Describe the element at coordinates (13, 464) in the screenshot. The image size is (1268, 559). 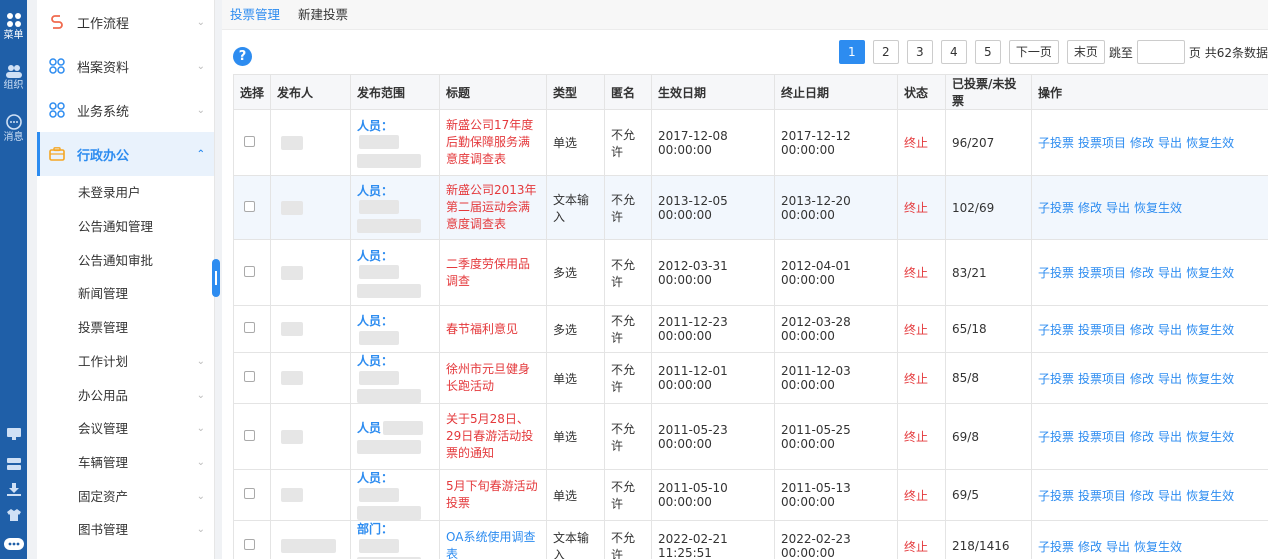
I see `rail-server` at that location.